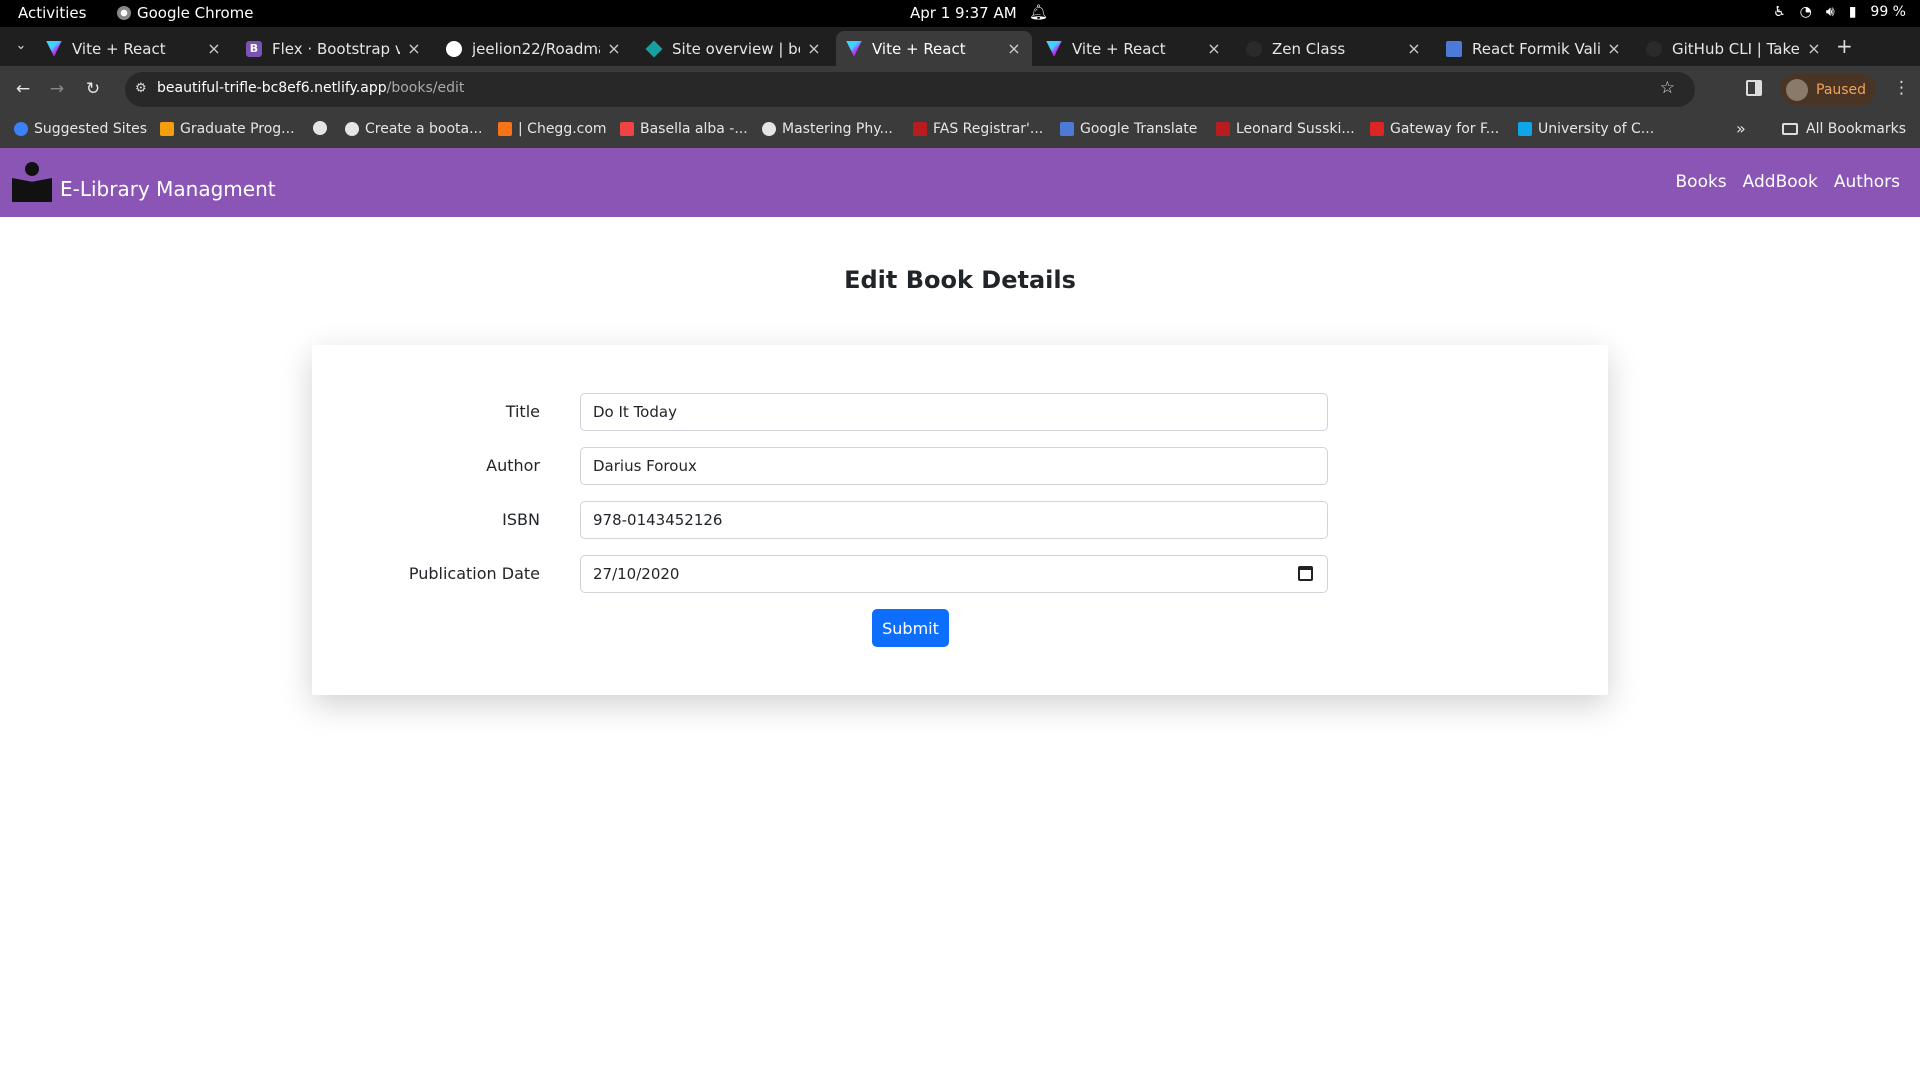 This screenshot has width=1920, height=1080. What do you see at coordinates (141, 88) in the screenshot?
I see `site-info-icon: ⚙︎` at bounding box center [141, 88].